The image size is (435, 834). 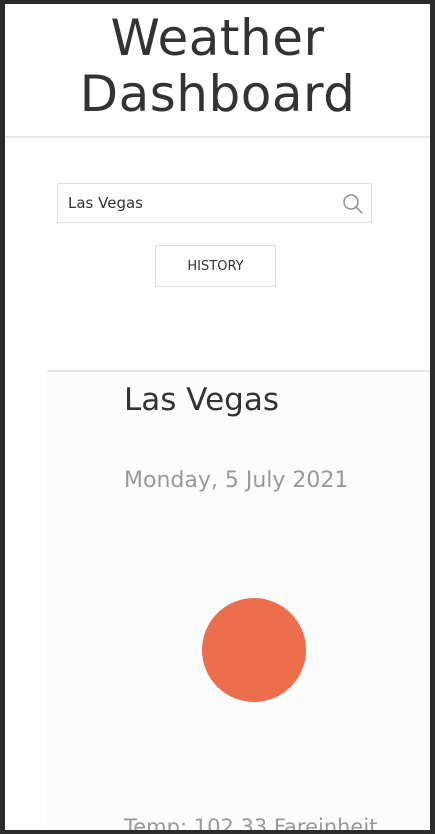 What do you see at coordinates (251, 822) in the screenshot?
I see `temperature-text: Temp: 102.33 Fareinheit` at bounding box center [251, 822].